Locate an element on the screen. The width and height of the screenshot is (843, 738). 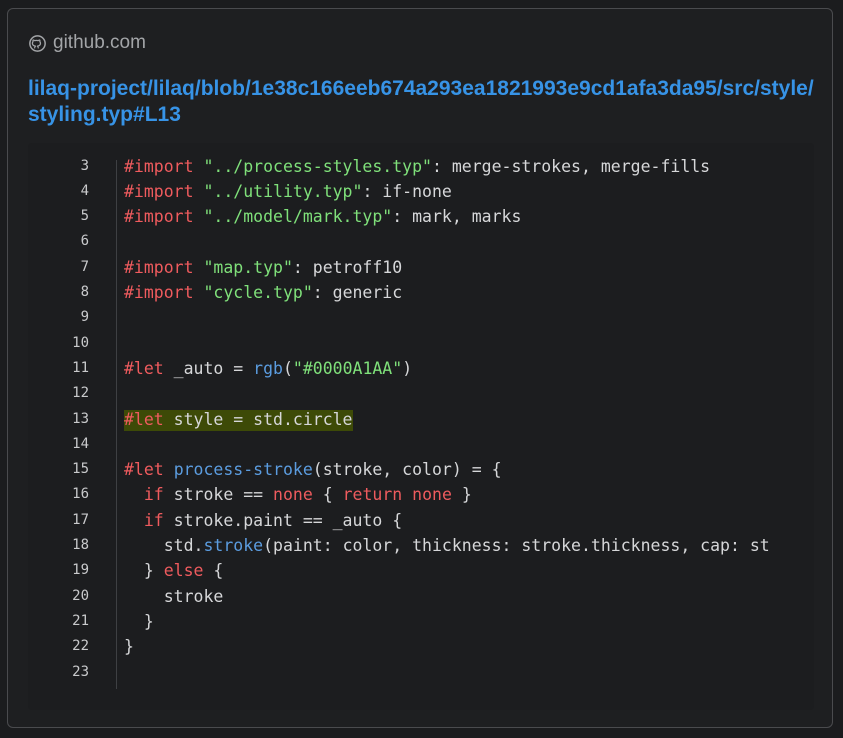
site-domain: github.com is located at coordinates (99, 42).